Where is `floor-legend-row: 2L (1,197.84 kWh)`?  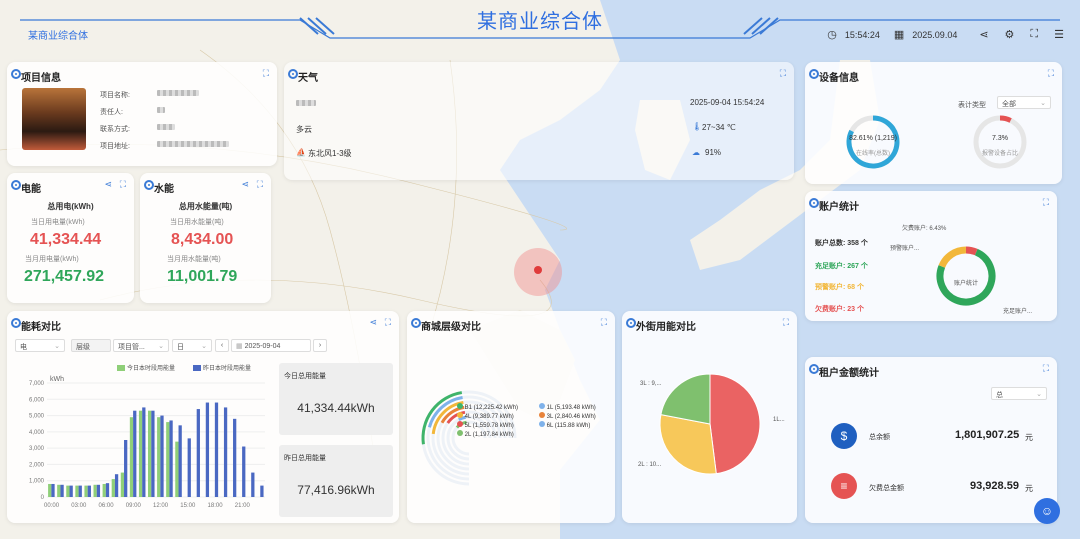 floor-legend-row: 2L (1,197.84 kWh) is located at coordinates (537, 434).